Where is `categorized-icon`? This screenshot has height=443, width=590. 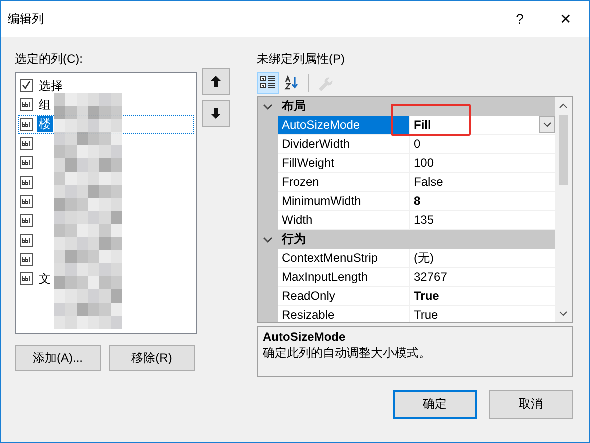
categorized-icon is located at coordinates (268, 83).